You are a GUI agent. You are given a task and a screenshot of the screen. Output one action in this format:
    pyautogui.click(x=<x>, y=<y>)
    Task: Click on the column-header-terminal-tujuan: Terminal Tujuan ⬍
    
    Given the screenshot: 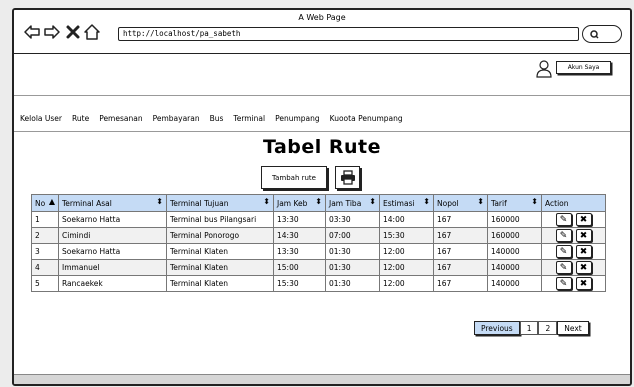 What is the action you would take?
    pyautogui.click(x=220, y=203)
    